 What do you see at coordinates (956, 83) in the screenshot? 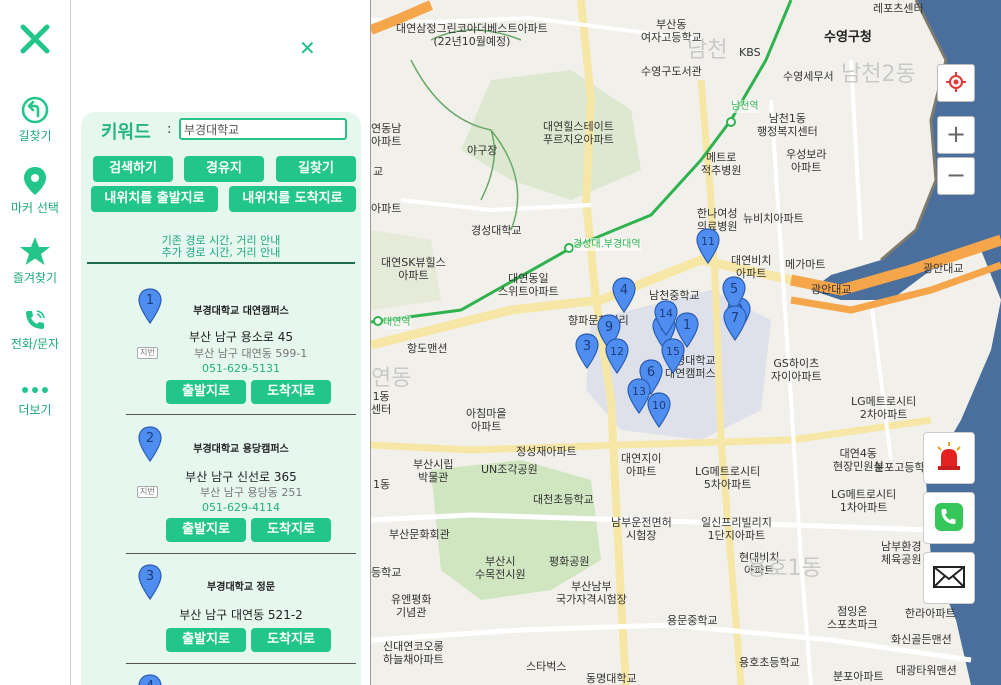
I see `current-location-button` at bounding box center [956, 83].